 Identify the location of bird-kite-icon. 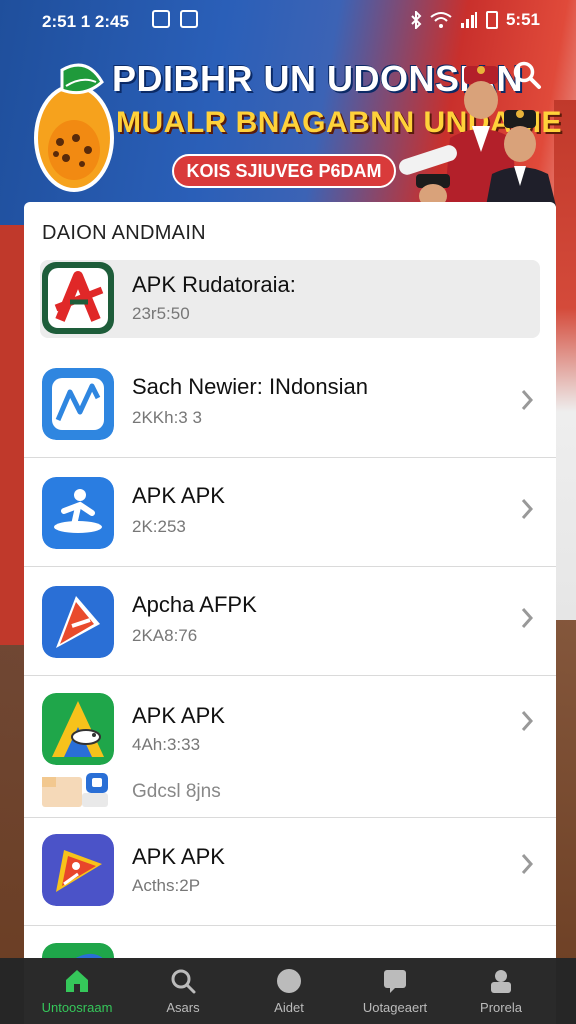
(78, 870).